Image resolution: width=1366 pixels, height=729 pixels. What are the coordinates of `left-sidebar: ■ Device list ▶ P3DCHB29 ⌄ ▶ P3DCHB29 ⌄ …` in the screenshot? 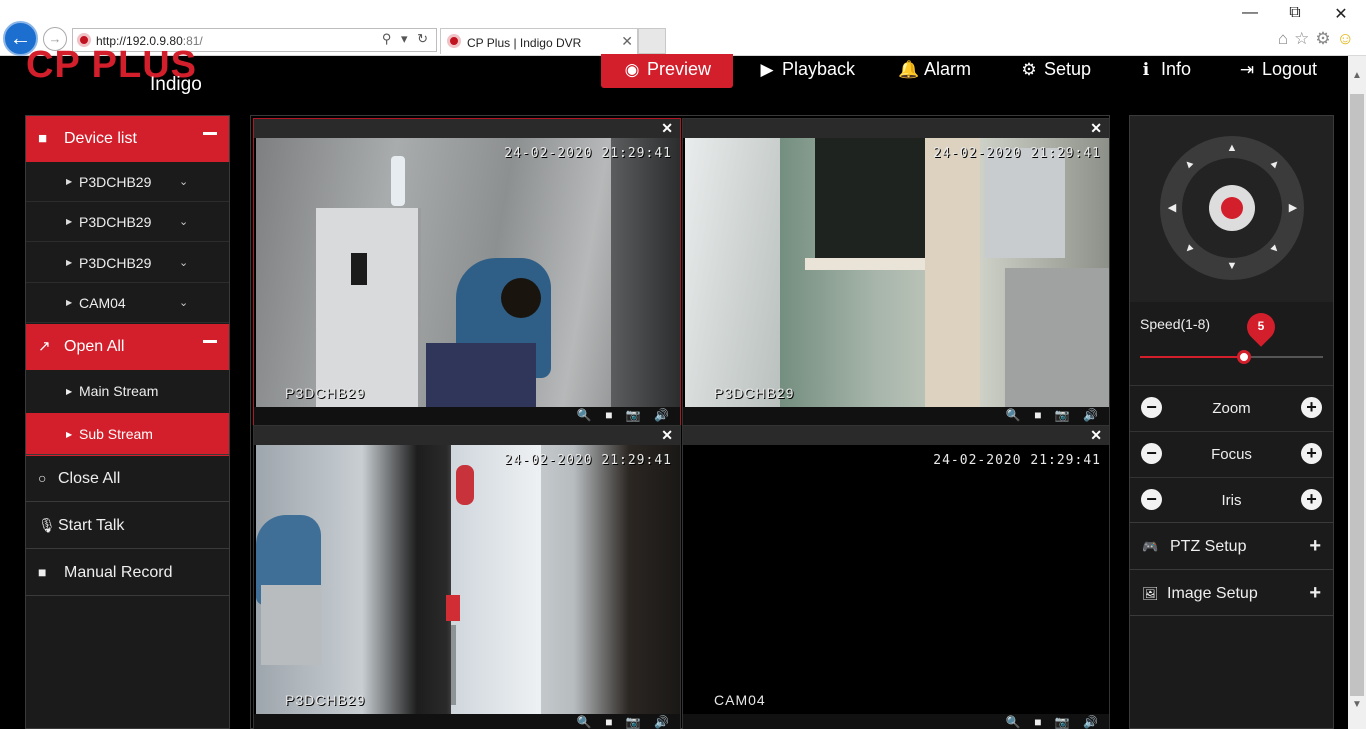 It's located at (127, 422).